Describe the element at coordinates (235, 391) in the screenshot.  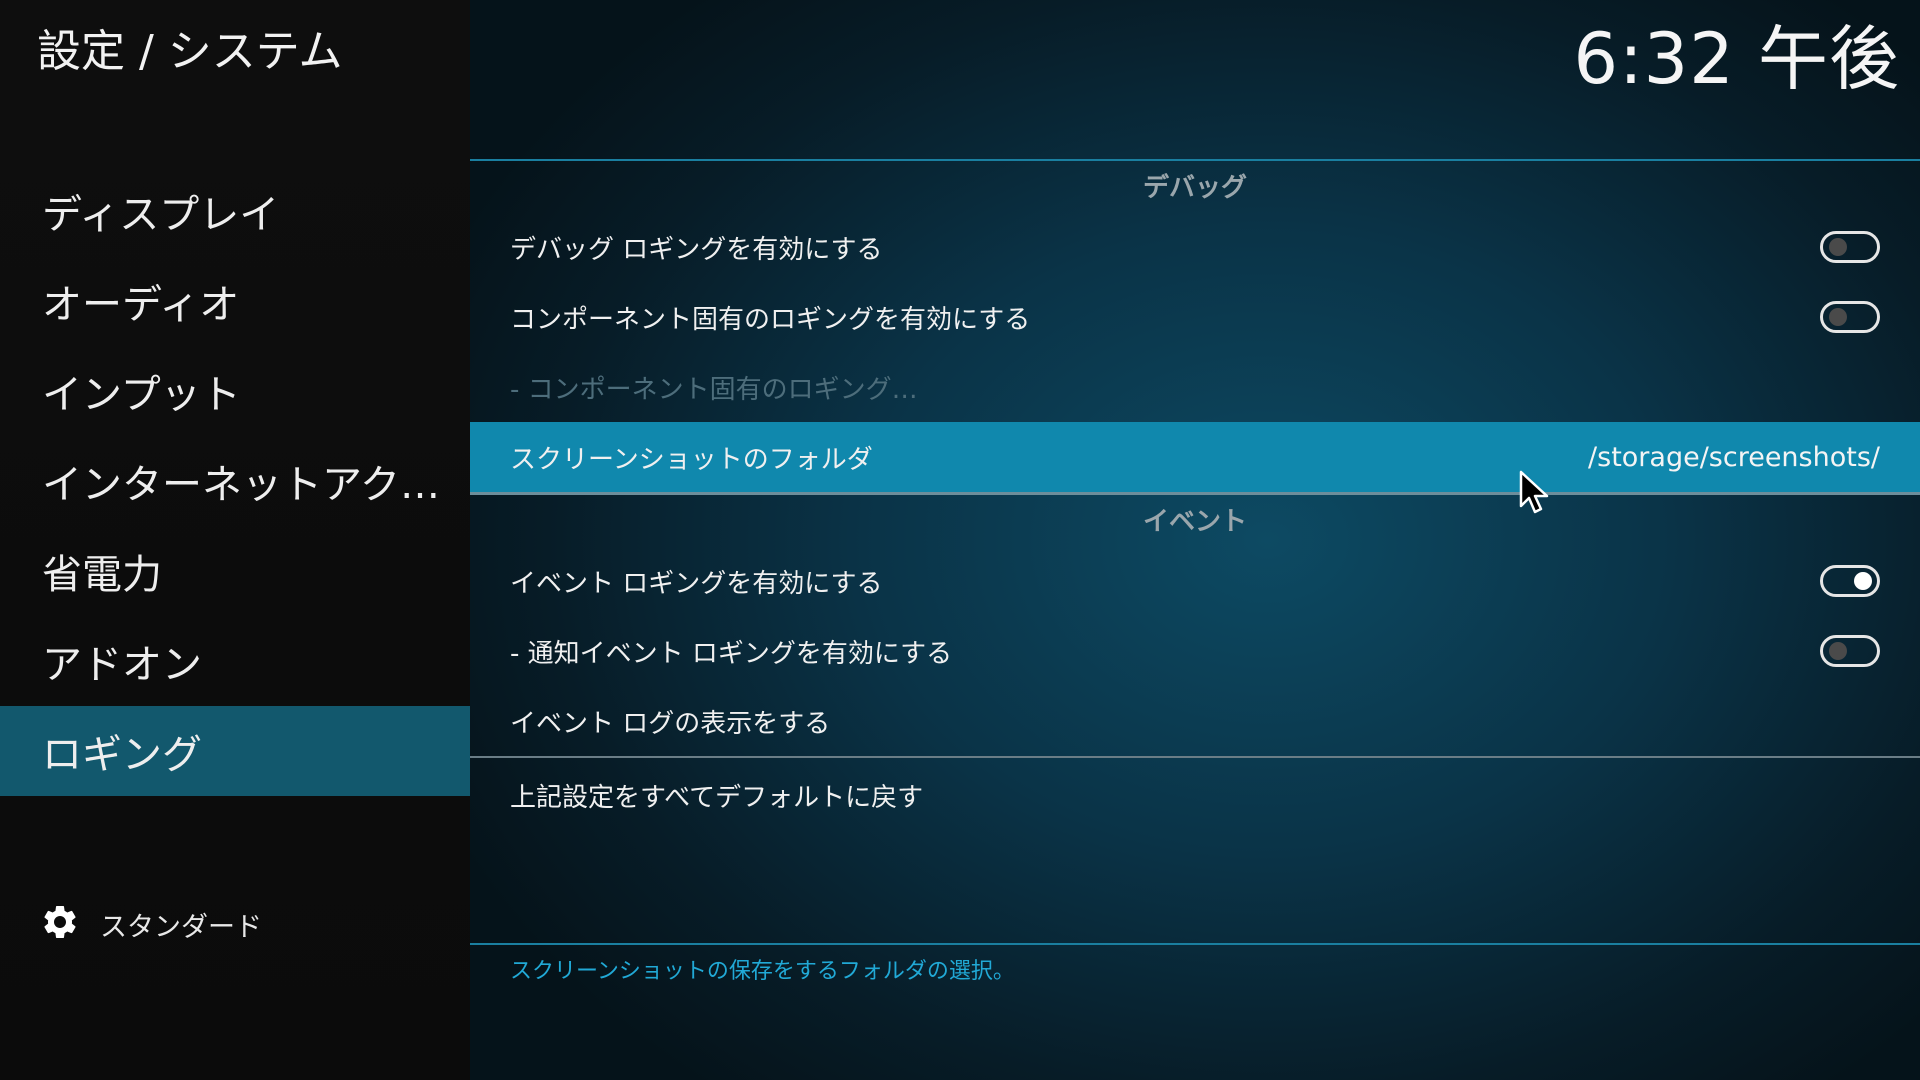
I see `sidebar-item-input: インプット` at that location.